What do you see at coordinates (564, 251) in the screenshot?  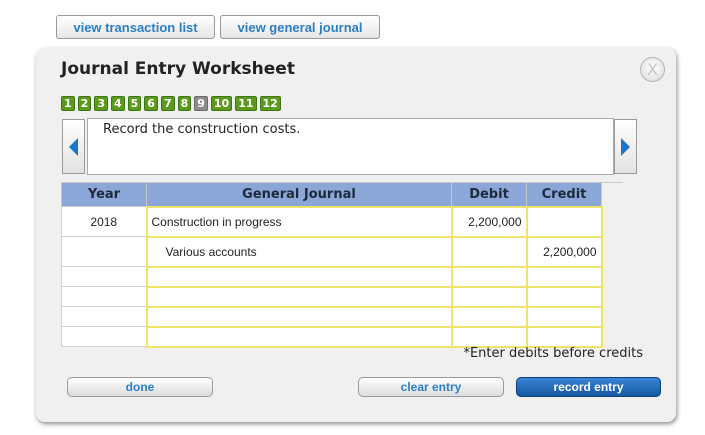 I see `credit-input: 2,200,000` at bounding box center [564, 251].